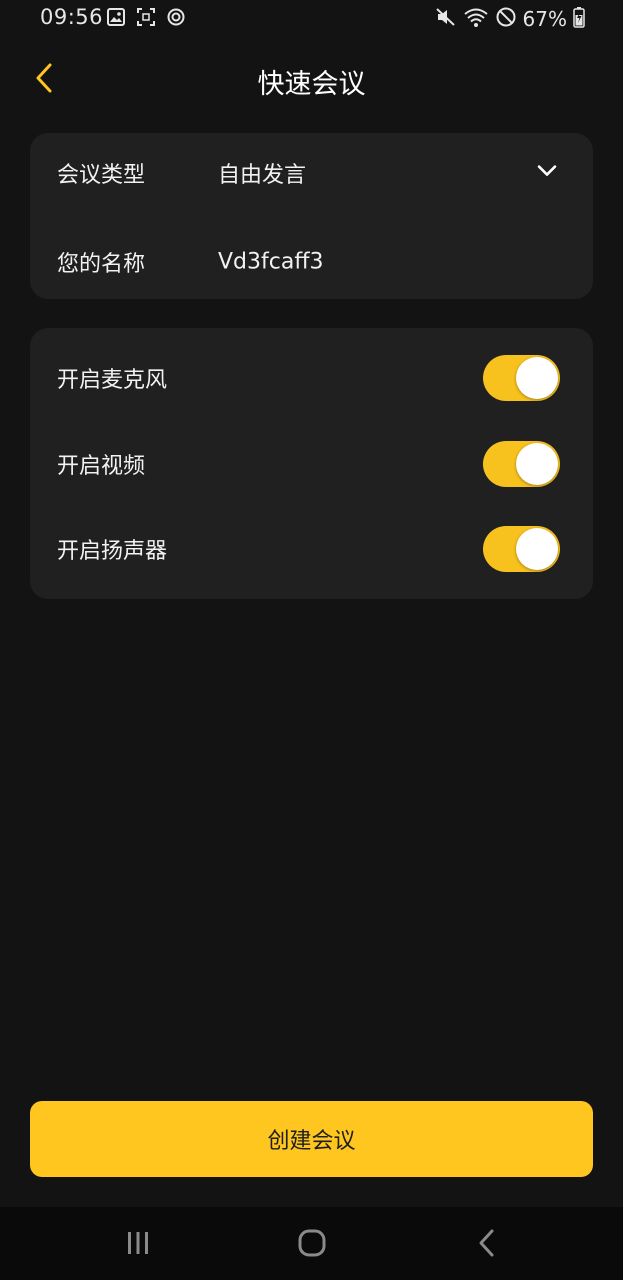  I want to click on sync-icon, so click(176, 19).